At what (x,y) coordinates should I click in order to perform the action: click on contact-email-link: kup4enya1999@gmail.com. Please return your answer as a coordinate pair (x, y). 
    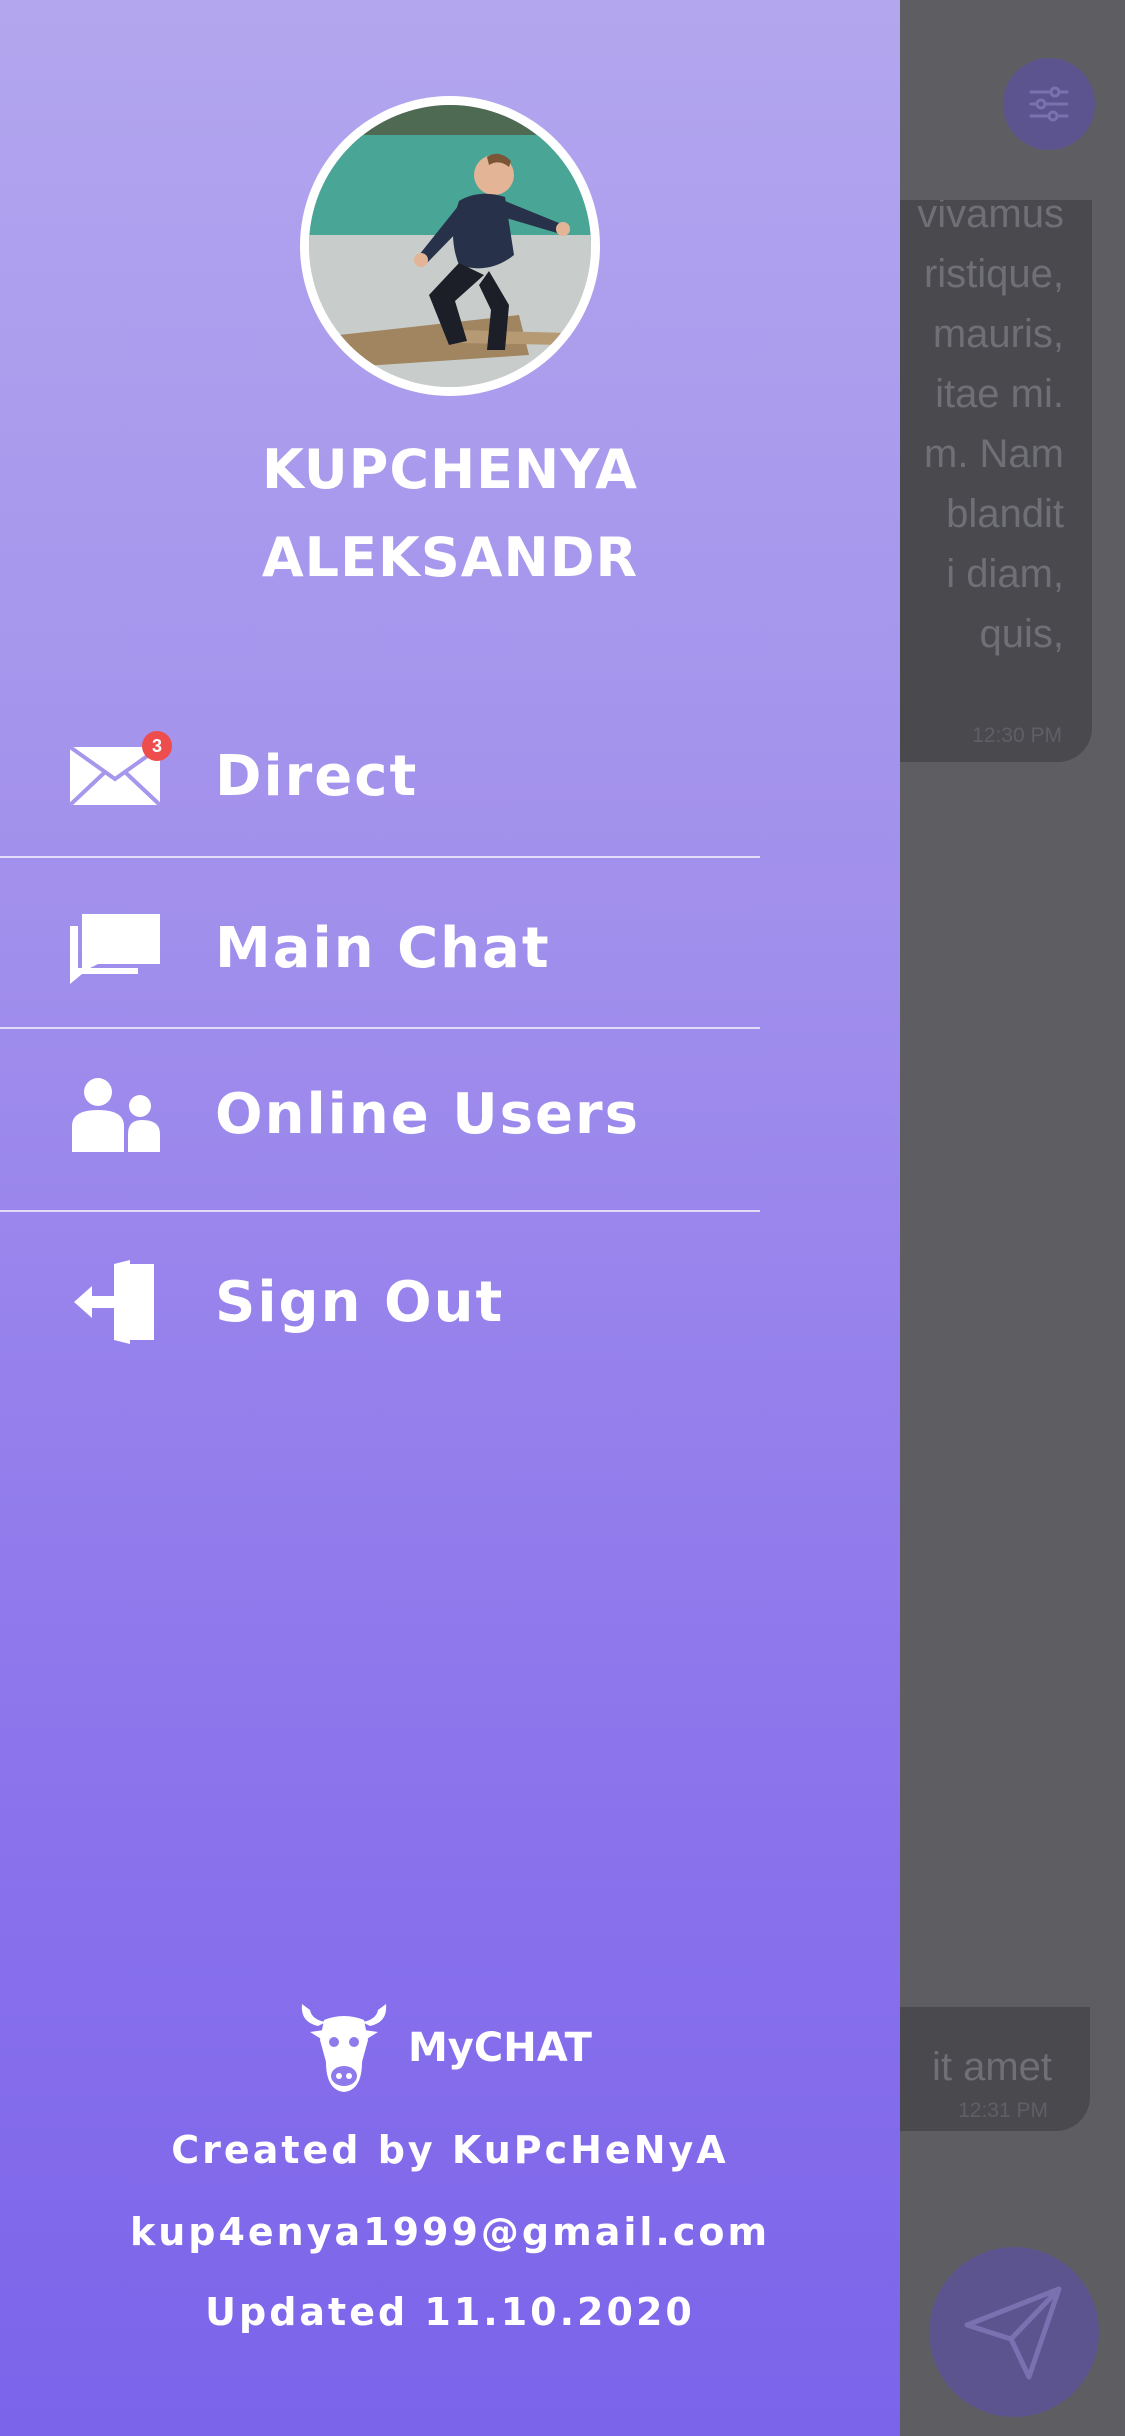
    Looking at the image, I should click on (450, 2232).